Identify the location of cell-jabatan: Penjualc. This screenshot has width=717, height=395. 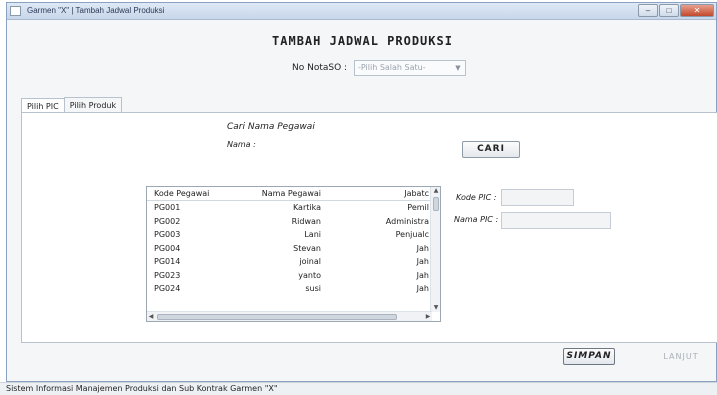
(412, 234).